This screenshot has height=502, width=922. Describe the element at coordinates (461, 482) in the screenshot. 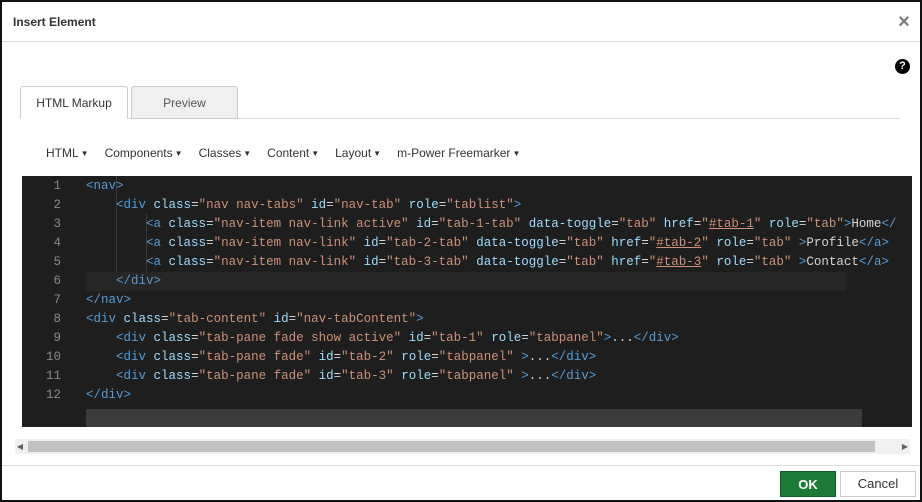

I see `dialog-footer: OK Cancel` at that location.